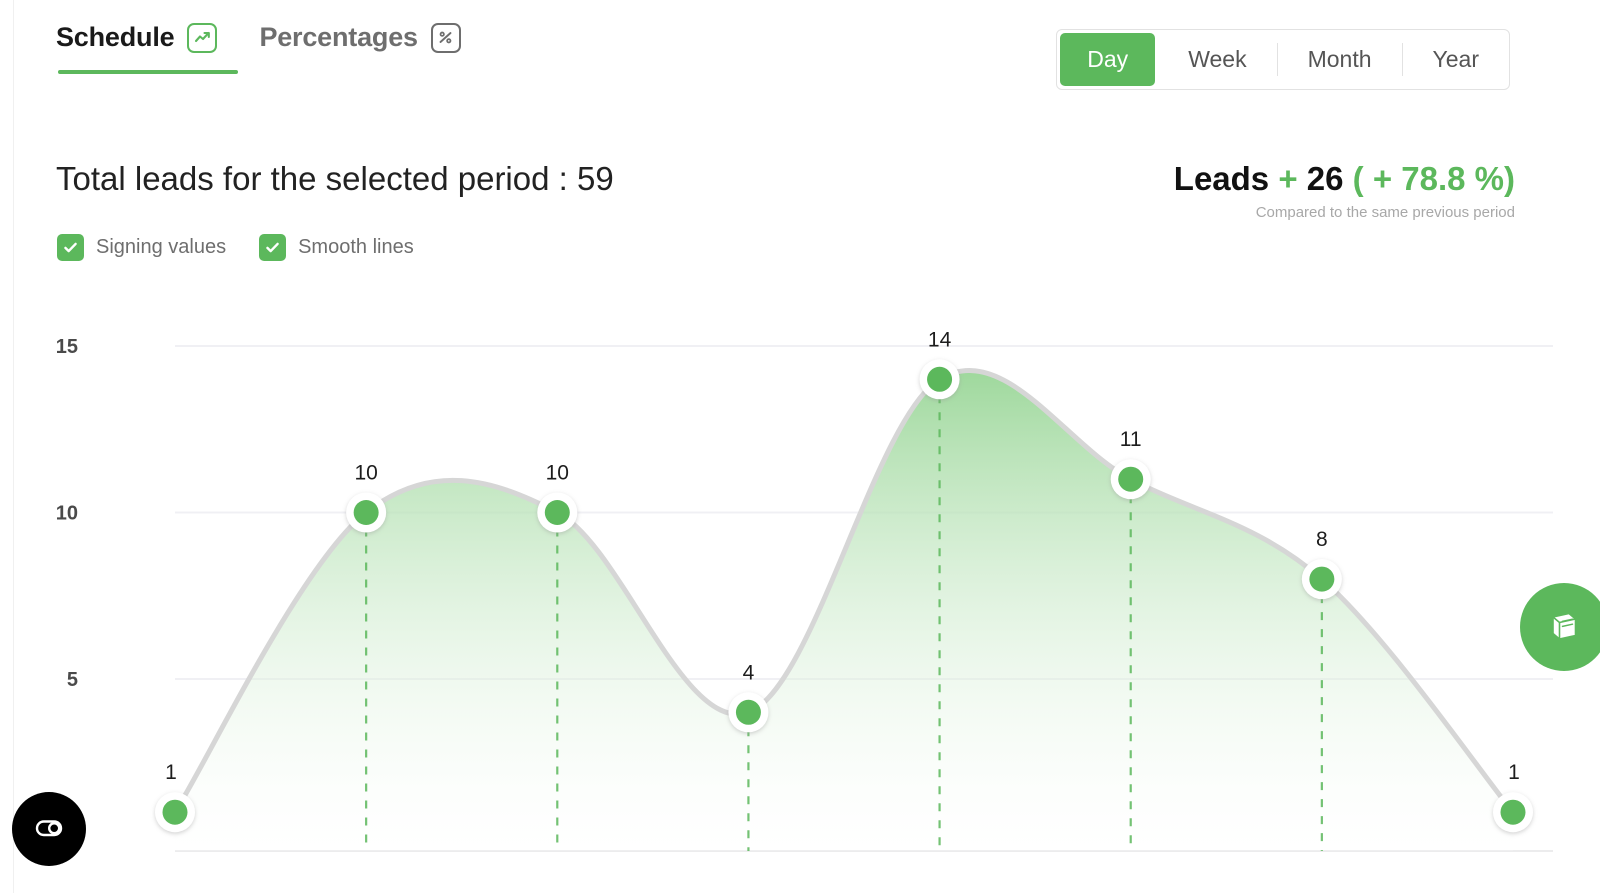 Image resolution: width=1600 pixels, height=893 pixels. I want to click on book-icon, so click(1564, 627).